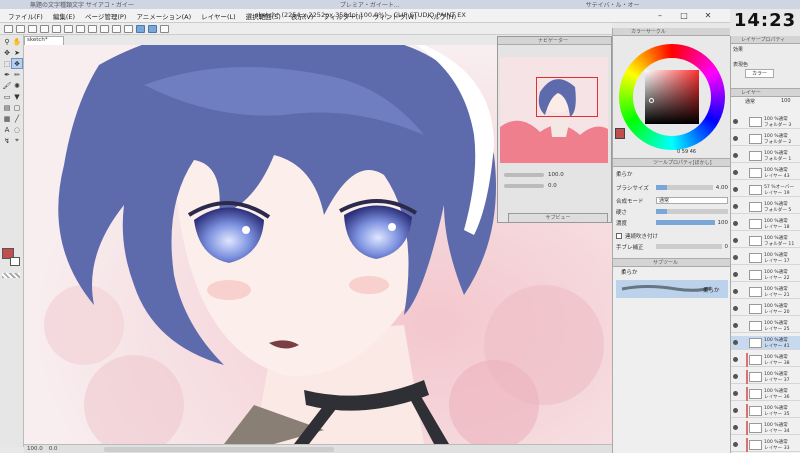 The height and width of the screenshot is (453, 800). Describe the element at coordinates (689, 246) in the screenshot. I see `stabilization-slider` at that location.